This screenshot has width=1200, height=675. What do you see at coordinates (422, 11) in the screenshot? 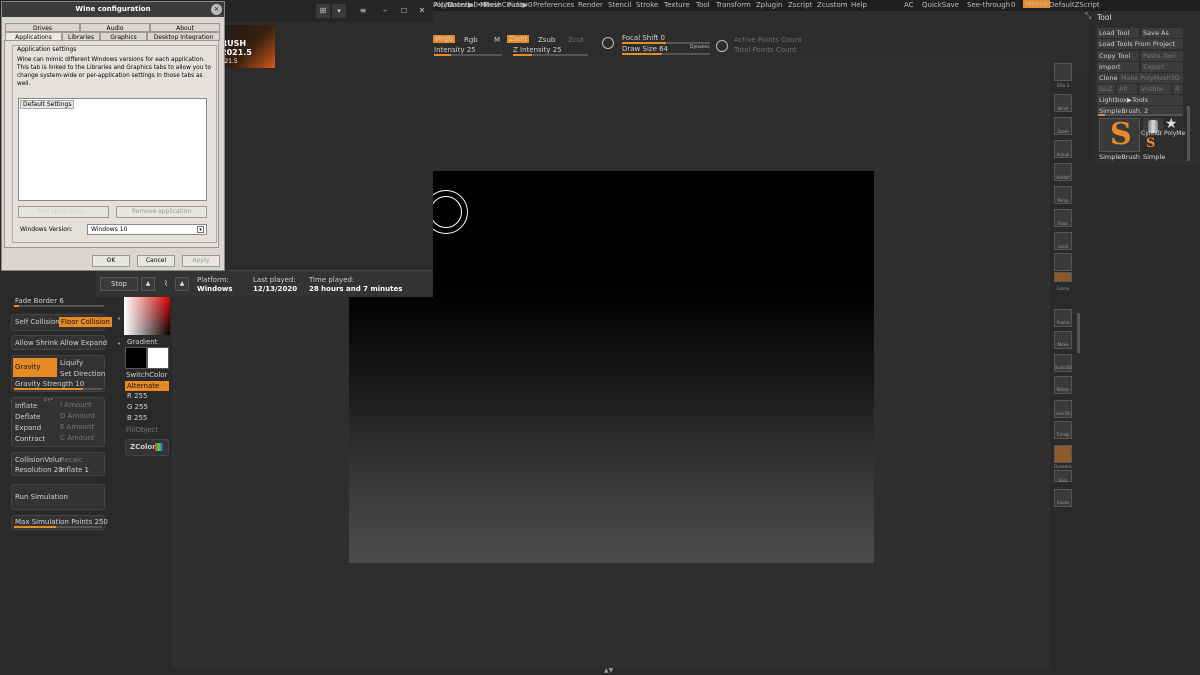
I see `close-window-icon: ✕` at bounding box center [422, 11].